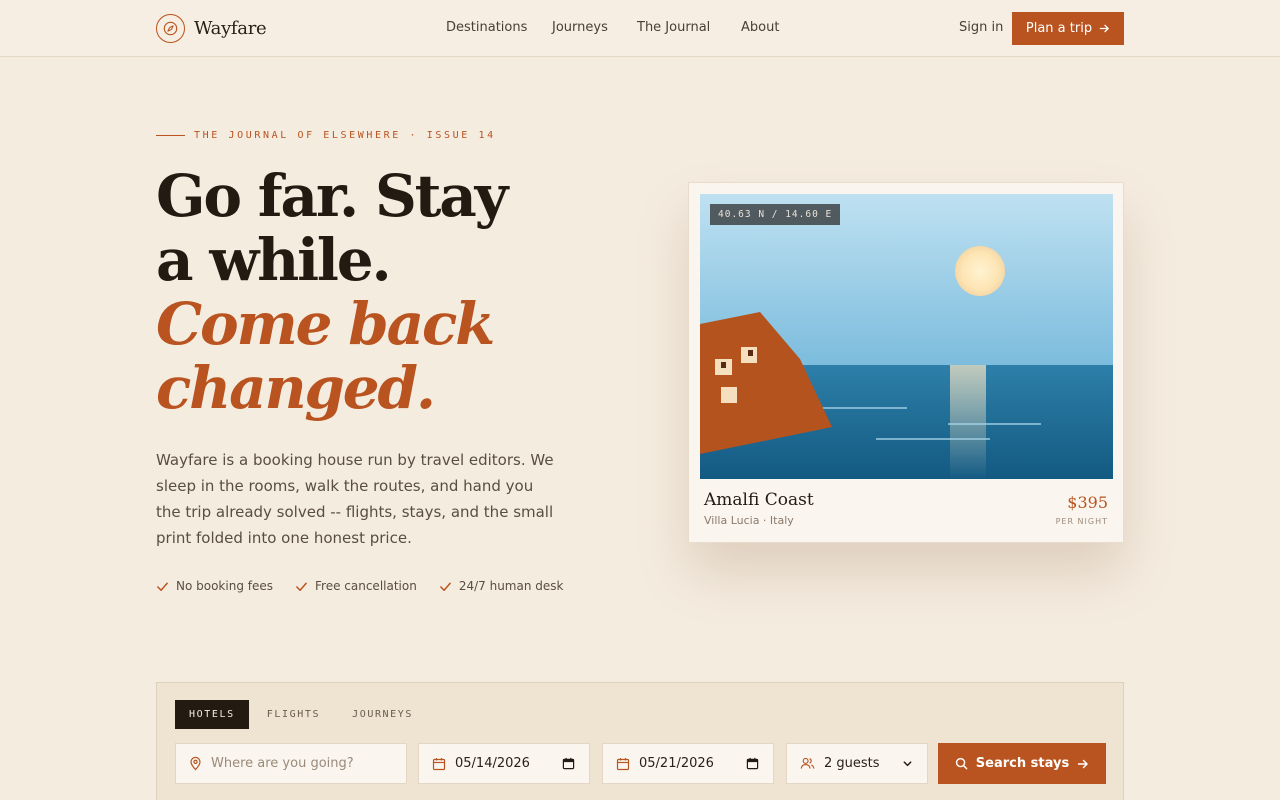  I want to click on check-in-value: 05/14/2026, so click(492, 763).